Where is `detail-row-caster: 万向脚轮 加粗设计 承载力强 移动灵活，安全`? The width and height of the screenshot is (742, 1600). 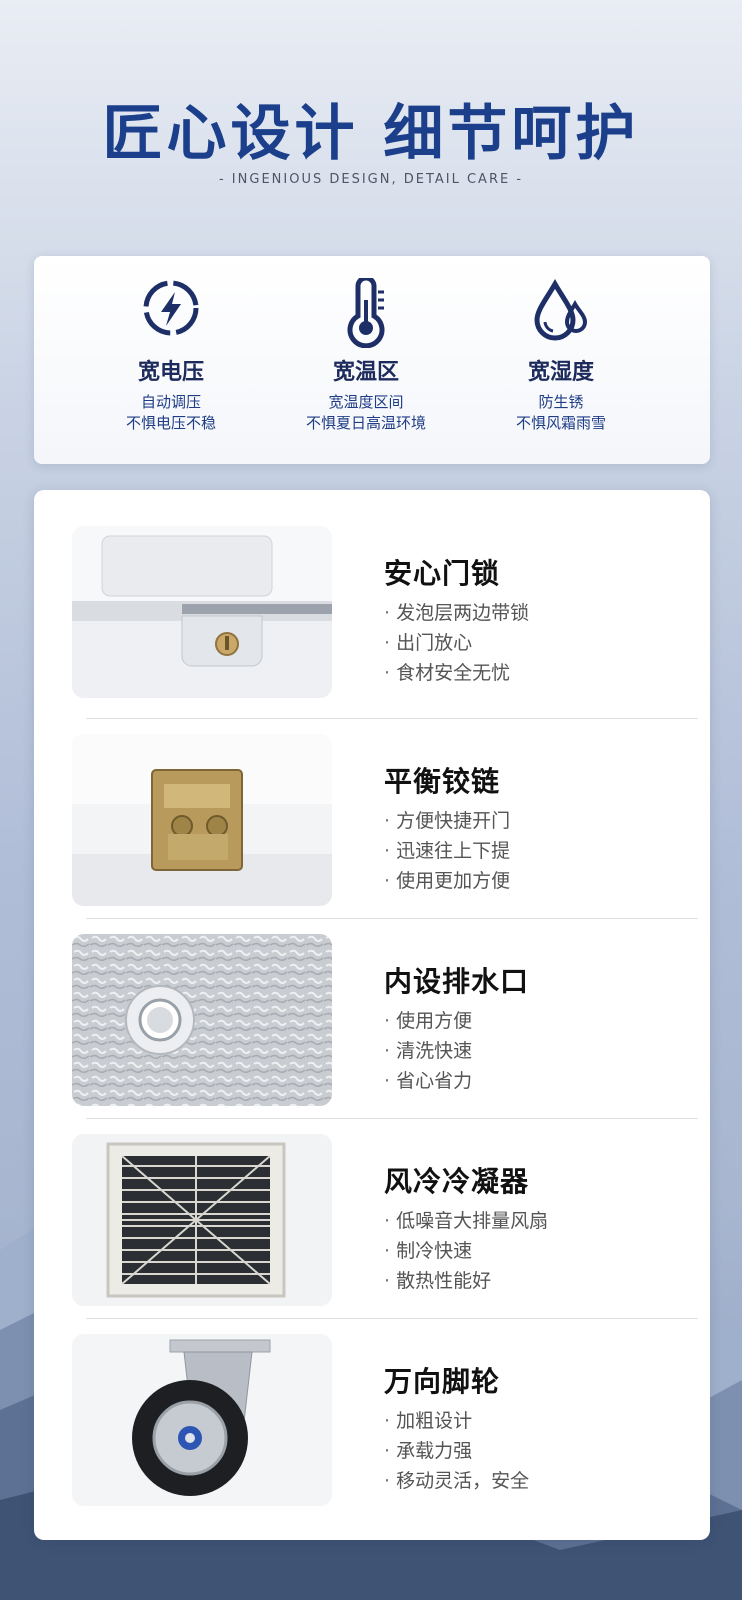 detail-row-caster: 万向脚轮 加粗设计 承载力强 移动灵活，安全 is located at coordinates (372, 1422).